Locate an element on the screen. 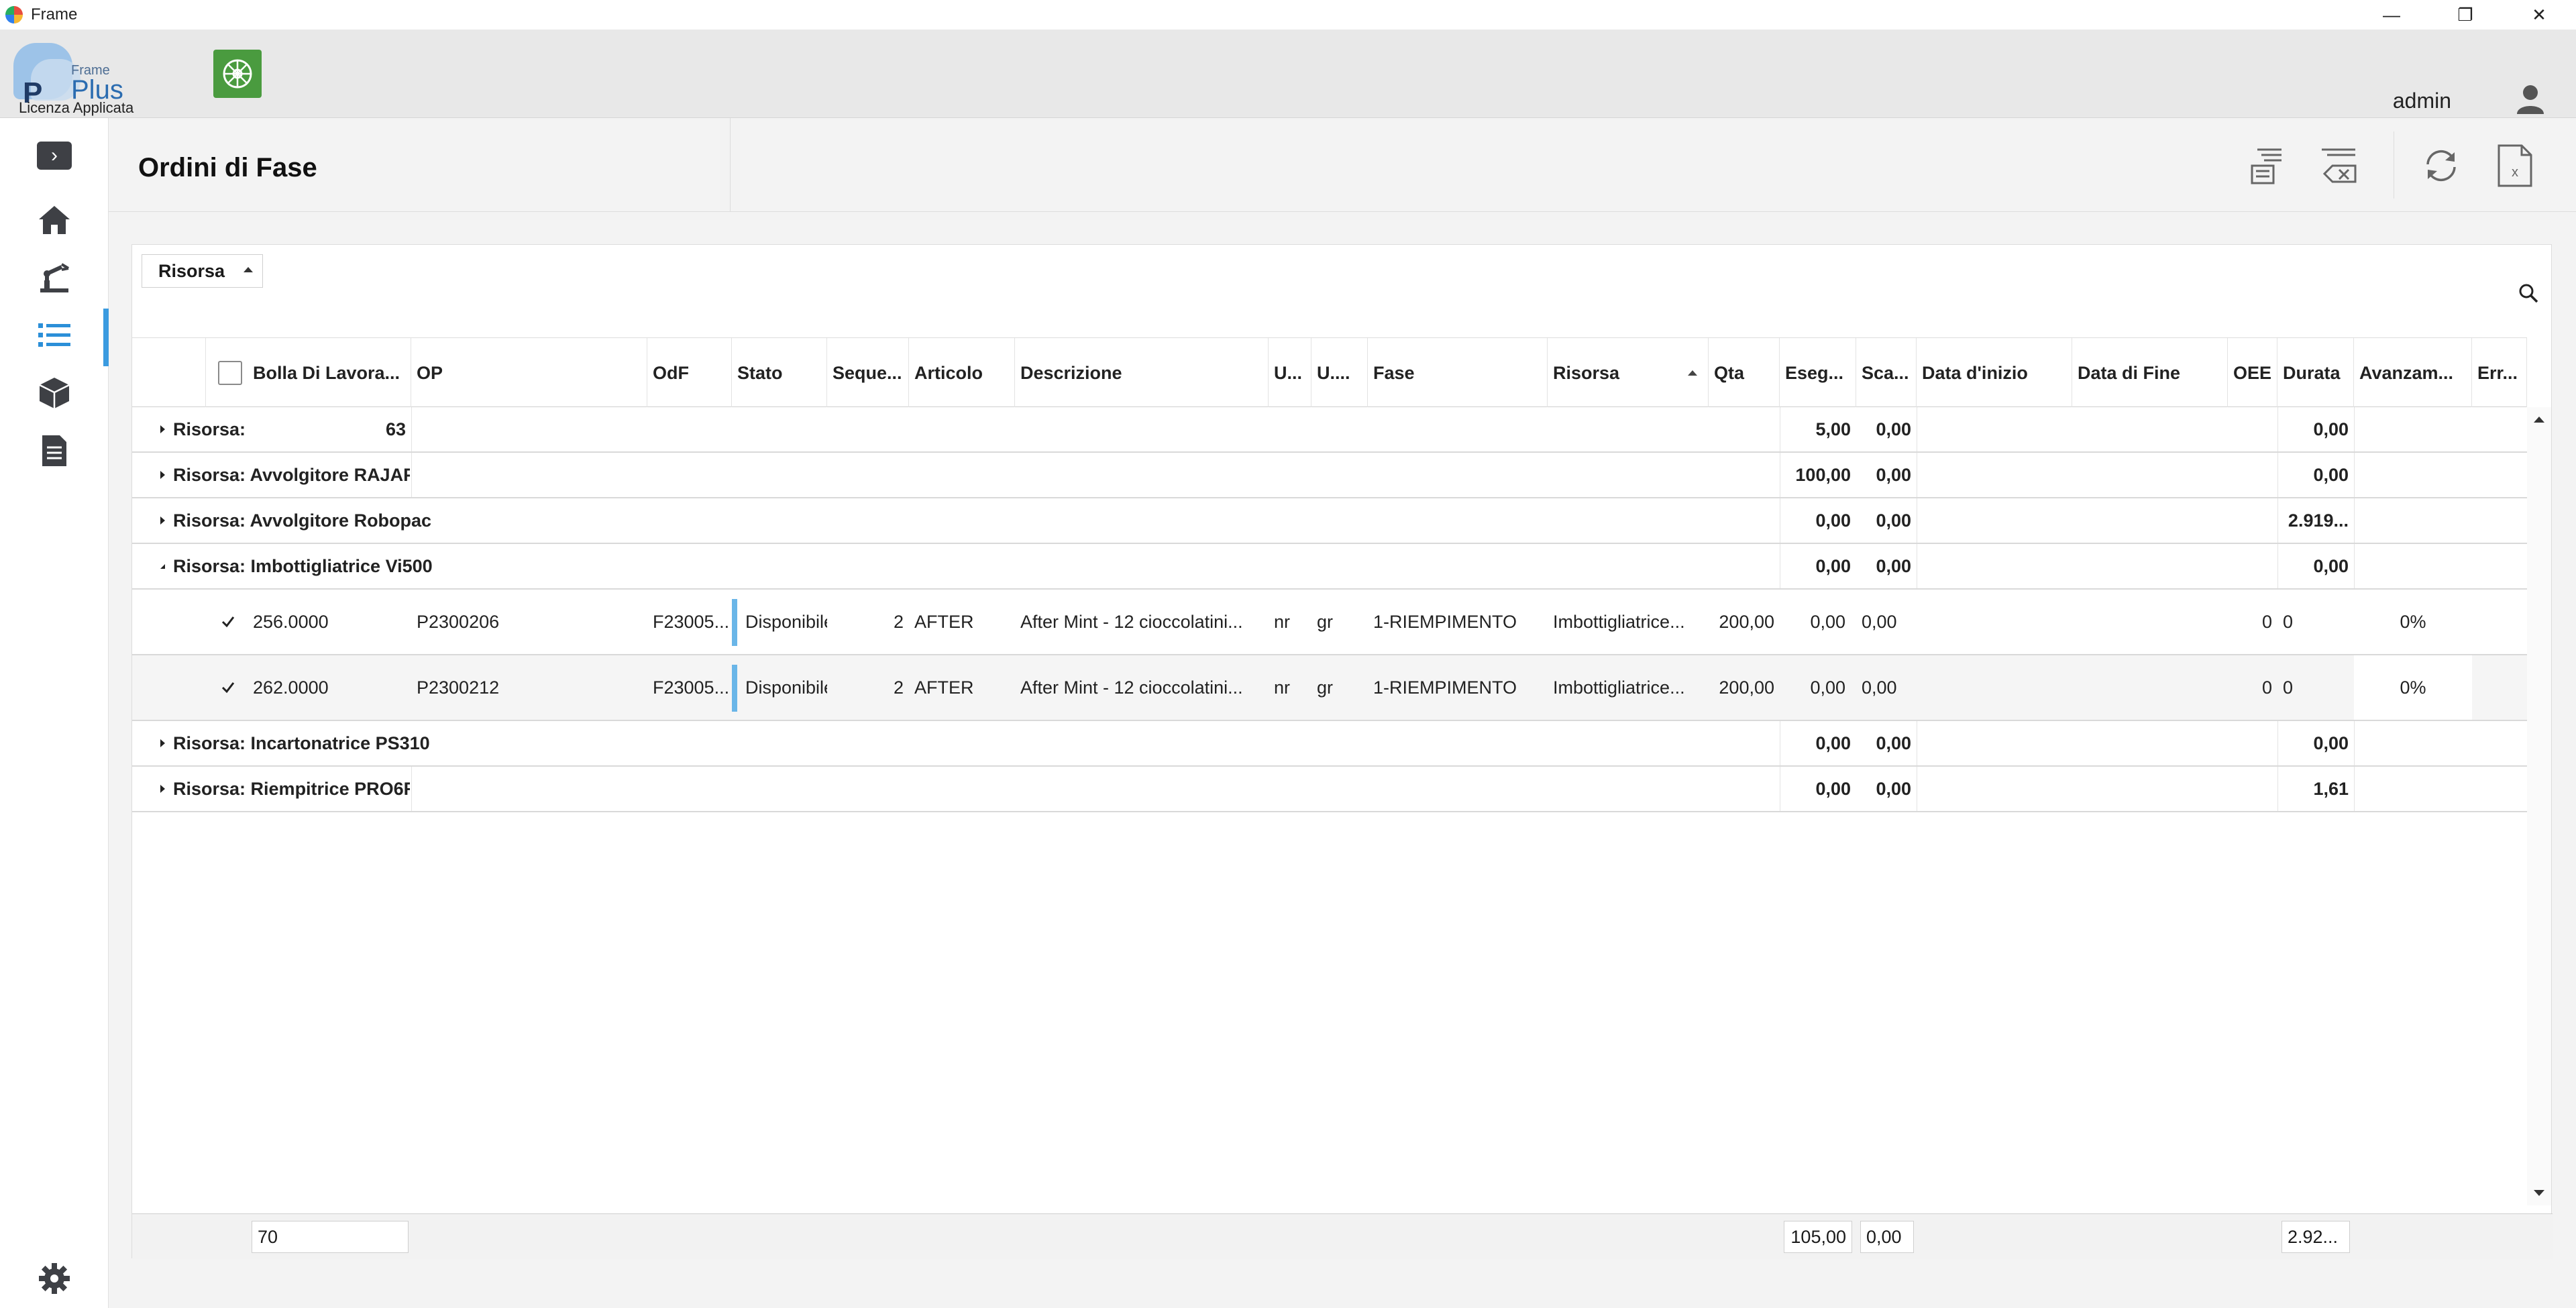  sidebar-item-settings is located at coordinates (54, 1279).